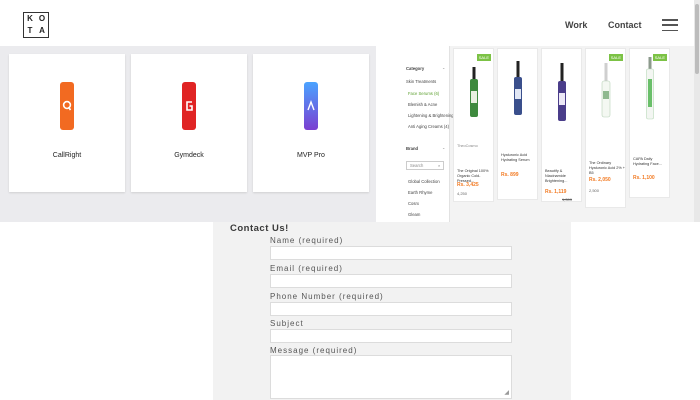  I want to click on subject-label: Subject, so click(287, 323).